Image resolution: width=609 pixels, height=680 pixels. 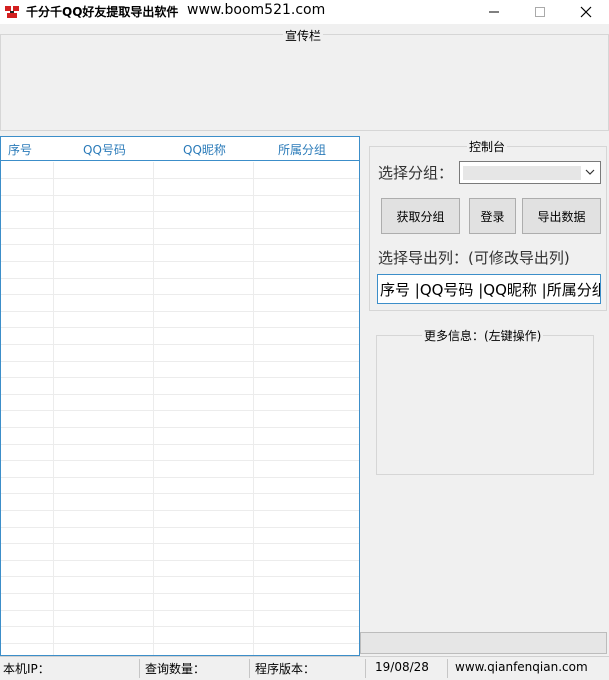 I want to click on status-date: 19/08/28, so click(x=402, y=667).